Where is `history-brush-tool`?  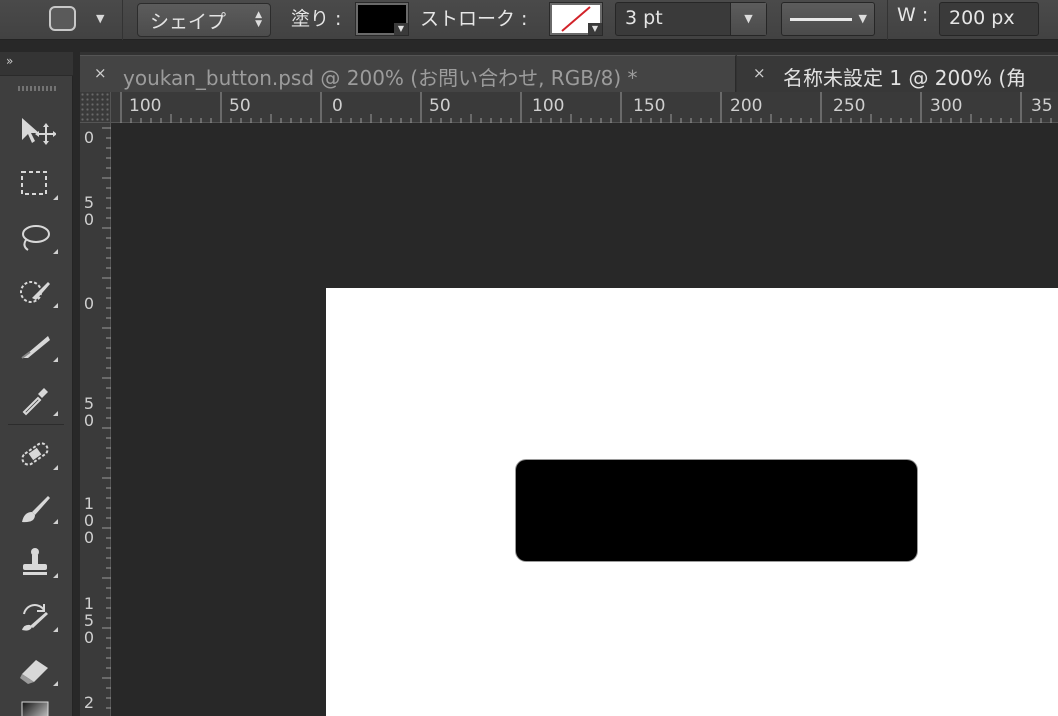
history-brush-tool is located at coordinates (36, 616).